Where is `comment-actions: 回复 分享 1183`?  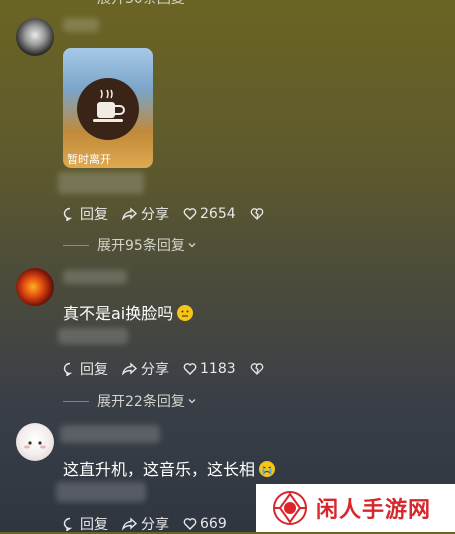
comment-actions: 回复 分享 1183 is located at coordinates (172, 369).